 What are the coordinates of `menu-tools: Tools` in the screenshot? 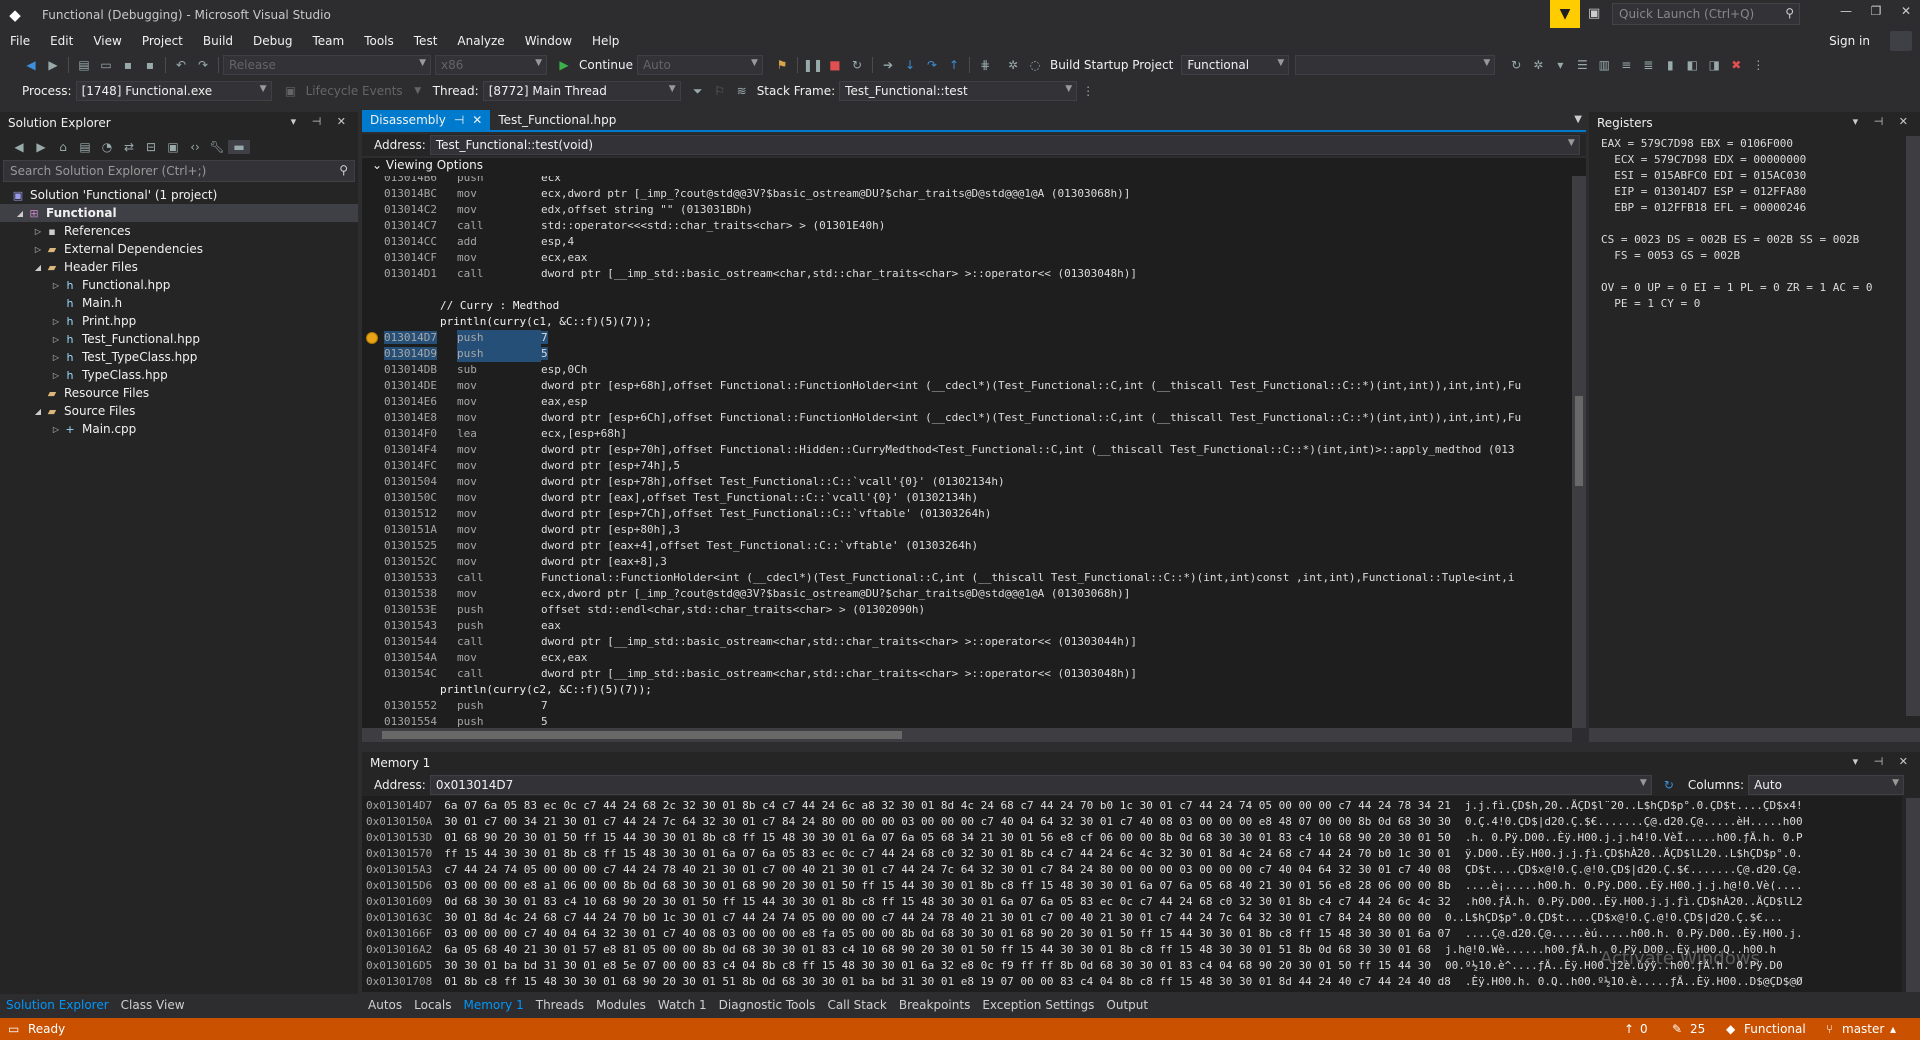 It's located at (379, 41).